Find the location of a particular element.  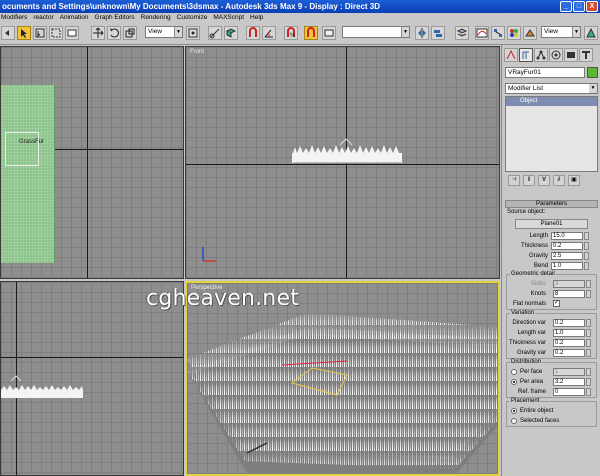

per-area-radio is located at coordinates (514, 382).